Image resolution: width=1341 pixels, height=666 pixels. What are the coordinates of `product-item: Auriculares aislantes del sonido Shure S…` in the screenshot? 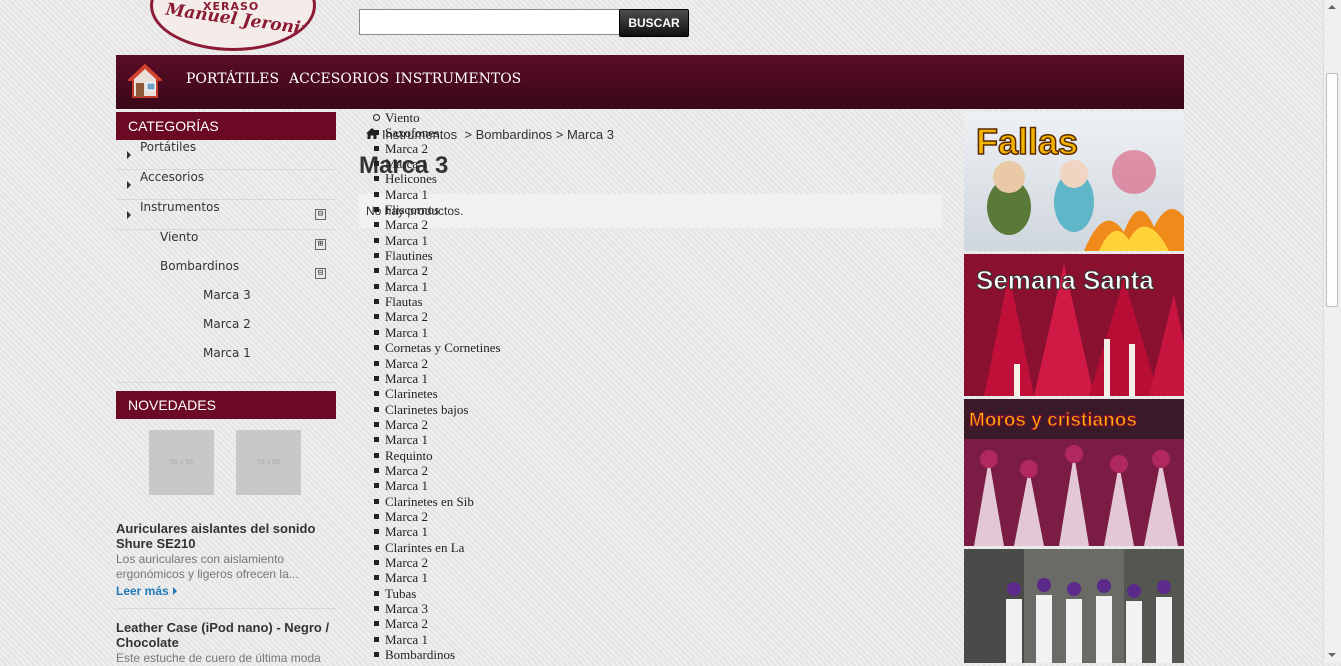 It's located at (226, 559).